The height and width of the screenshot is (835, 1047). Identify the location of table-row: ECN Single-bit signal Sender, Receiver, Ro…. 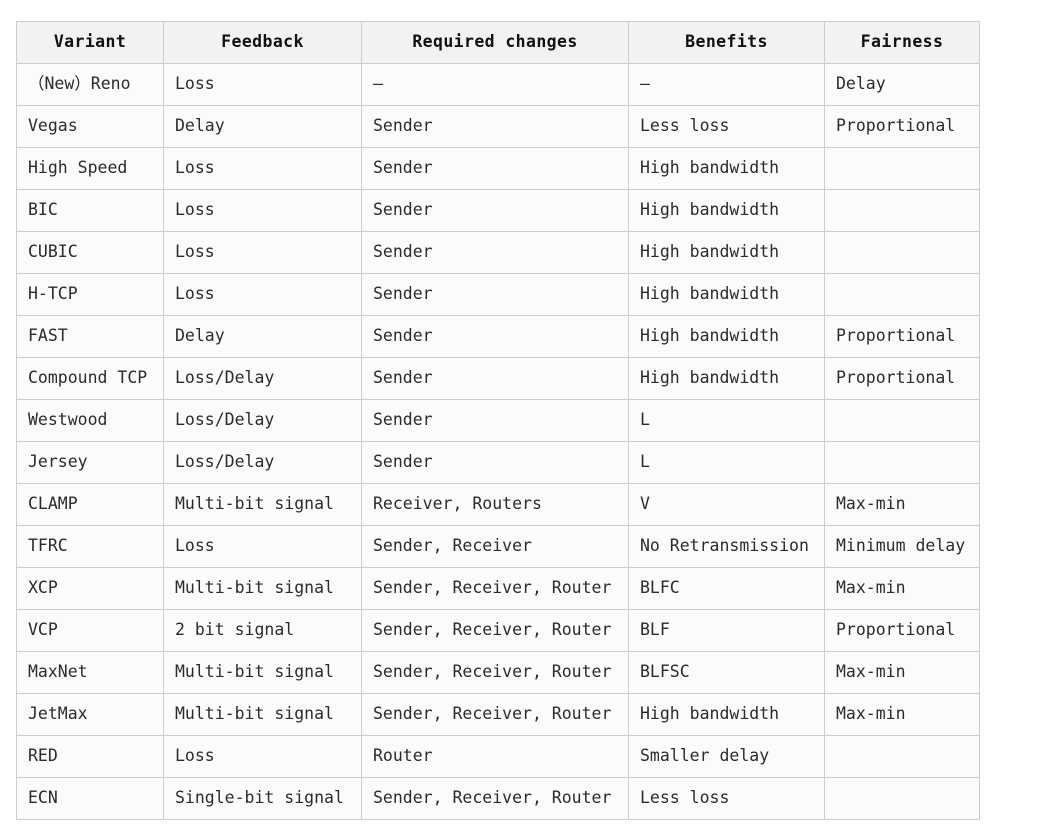
(498, 798).